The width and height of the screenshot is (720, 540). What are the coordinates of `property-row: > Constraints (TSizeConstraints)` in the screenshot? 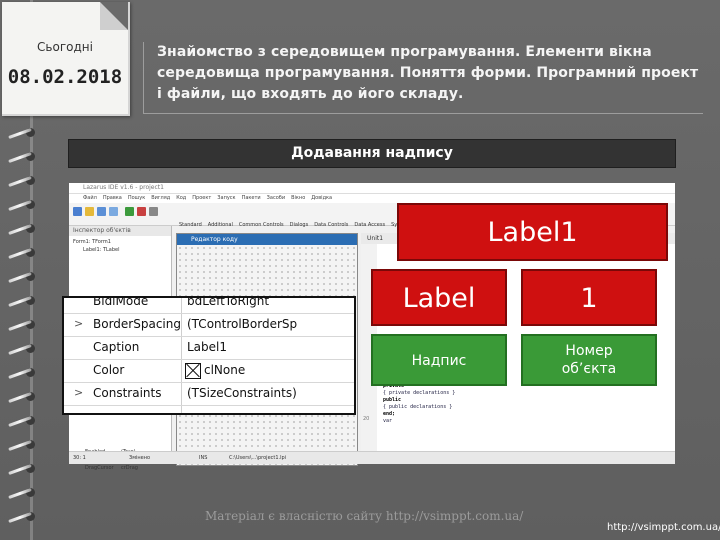 It's located at (209, 394).